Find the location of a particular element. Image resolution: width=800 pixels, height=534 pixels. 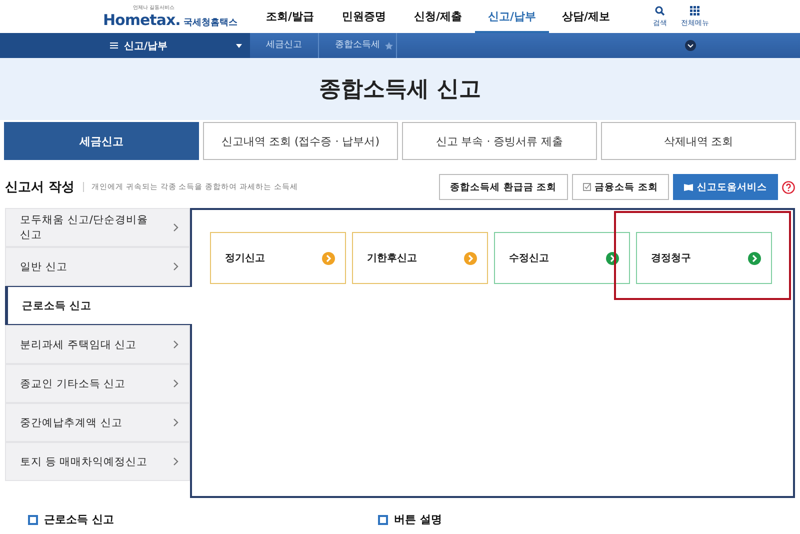

menu-icon is located at coordinates (114, 45).